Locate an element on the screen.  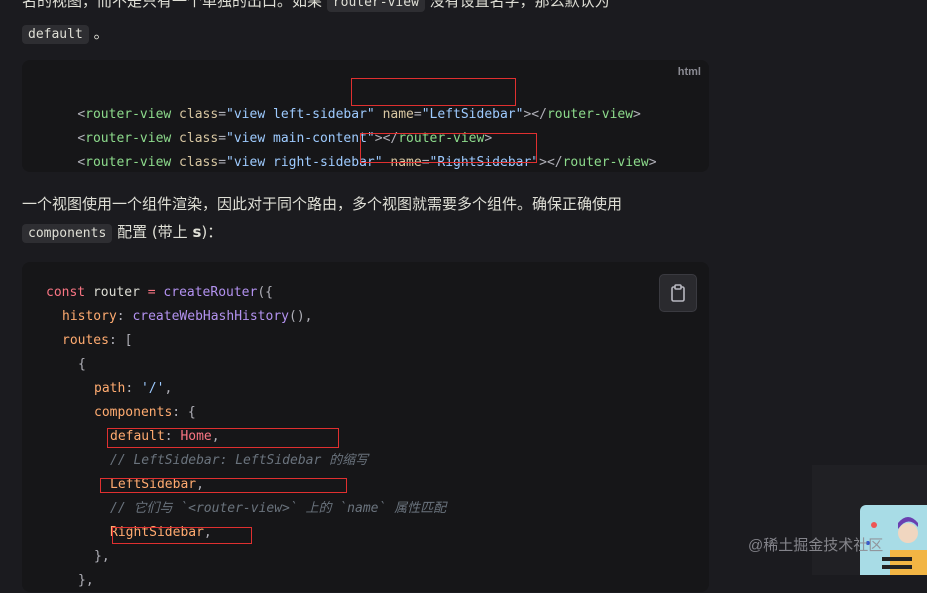
code-line: path: '/', is located at coordinates (133, 388).